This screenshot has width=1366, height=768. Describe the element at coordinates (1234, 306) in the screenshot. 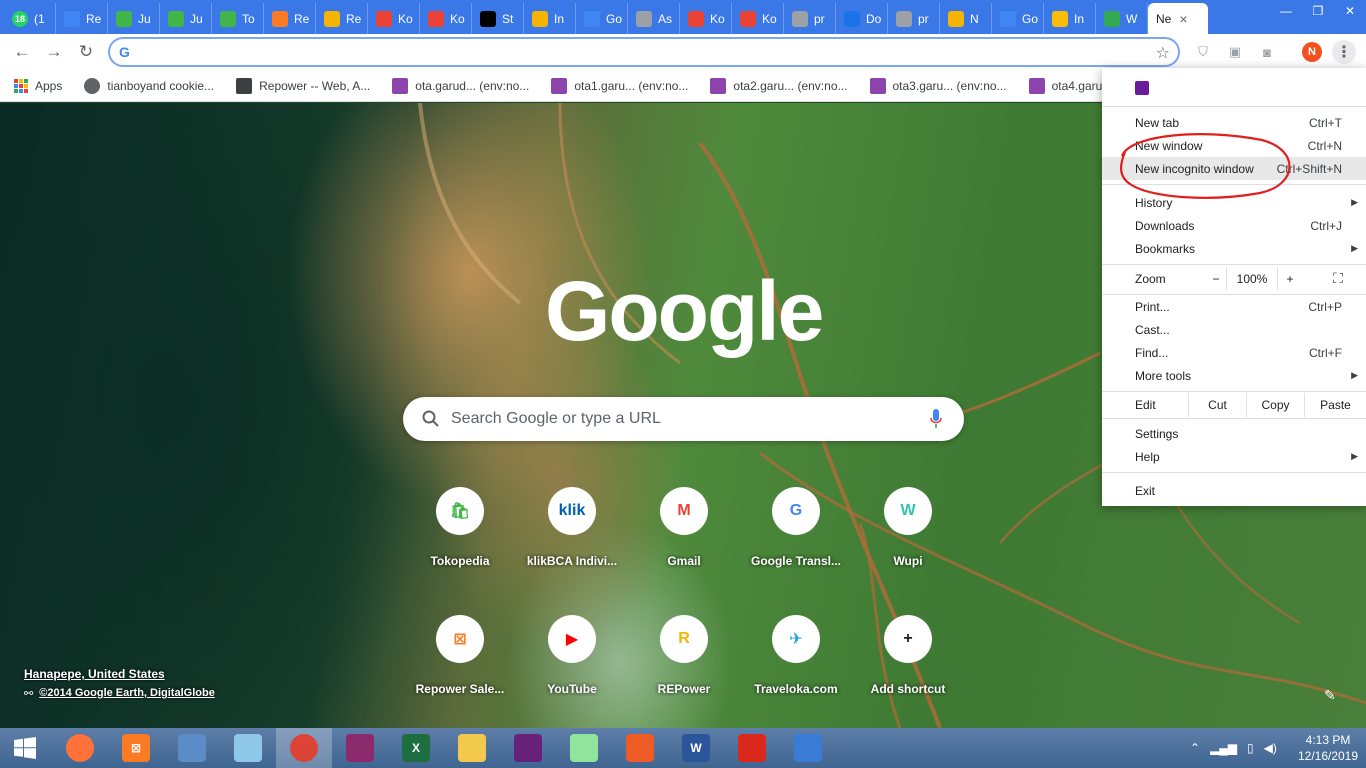

I see `menu-print: Print... Ctrl+P` at that location.